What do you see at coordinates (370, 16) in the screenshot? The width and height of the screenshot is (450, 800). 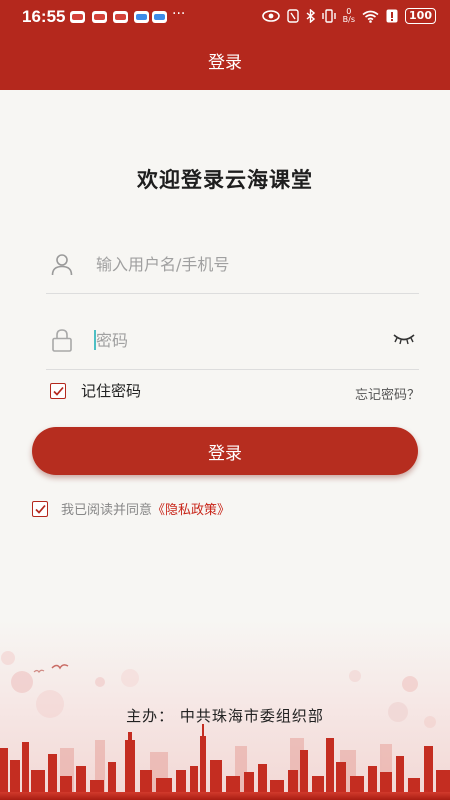 I see `wifi-icon` at bounding box center [370, 16].